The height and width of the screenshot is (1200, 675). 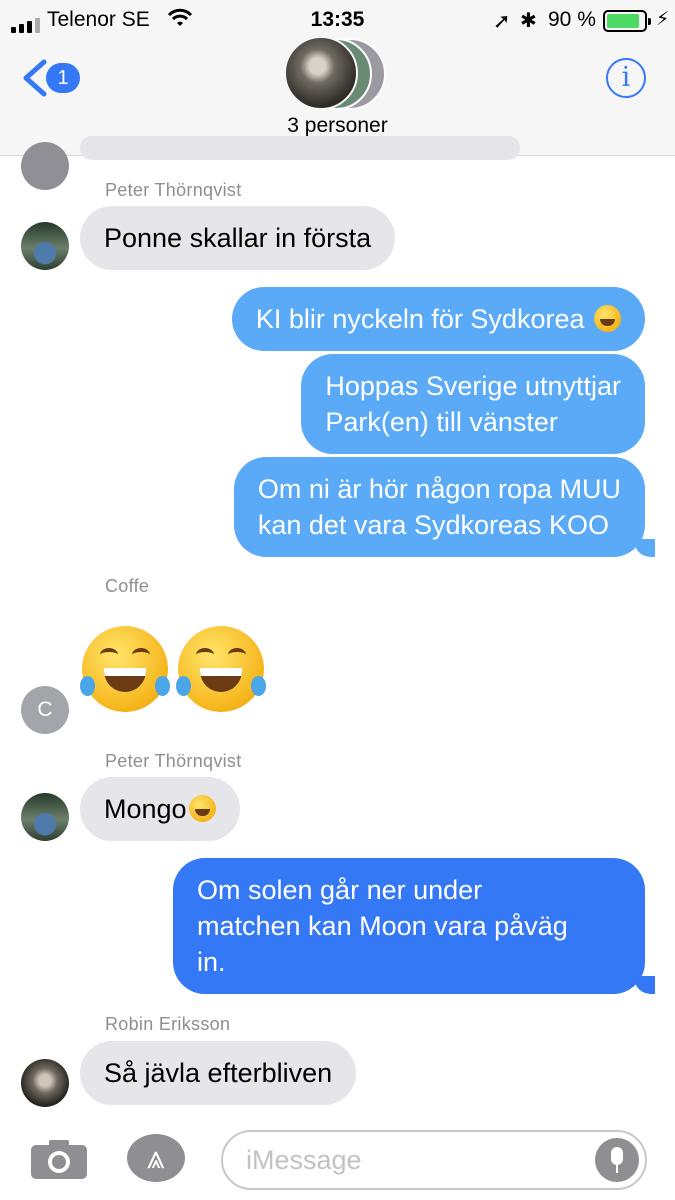 I want to click on message-text: Om ni är hör någon ropa MUU, so click(x=439, y=489).